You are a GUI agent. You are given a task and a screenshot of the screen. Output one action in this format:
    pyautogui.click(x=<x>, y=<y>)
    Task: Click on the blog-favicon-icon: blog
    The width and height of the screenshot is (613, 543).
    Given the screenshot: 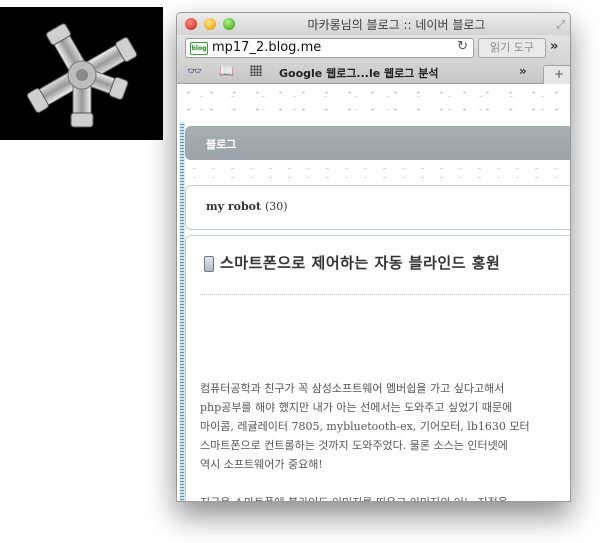 What is the action you would take?
    pyautogui.click(x=199, y=48)
    